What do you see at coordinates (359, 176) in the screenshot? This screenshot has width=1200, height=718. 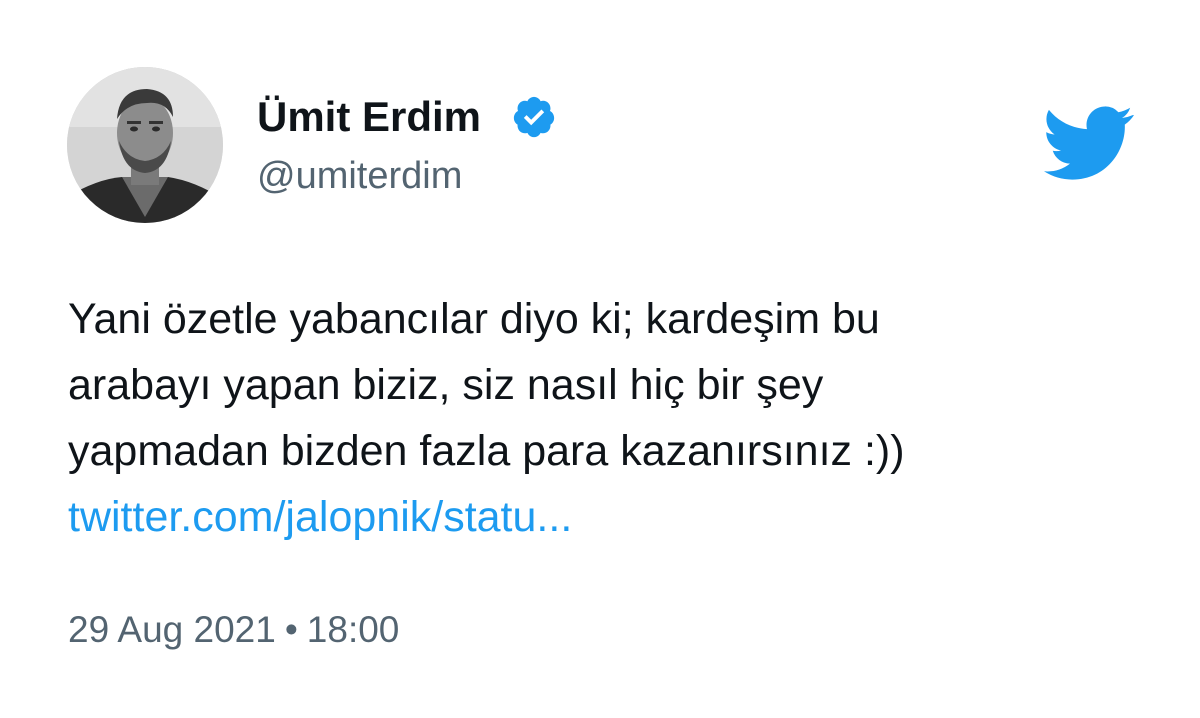 I see `user-handle: @umiterdim` at bounding box center [359, 176].